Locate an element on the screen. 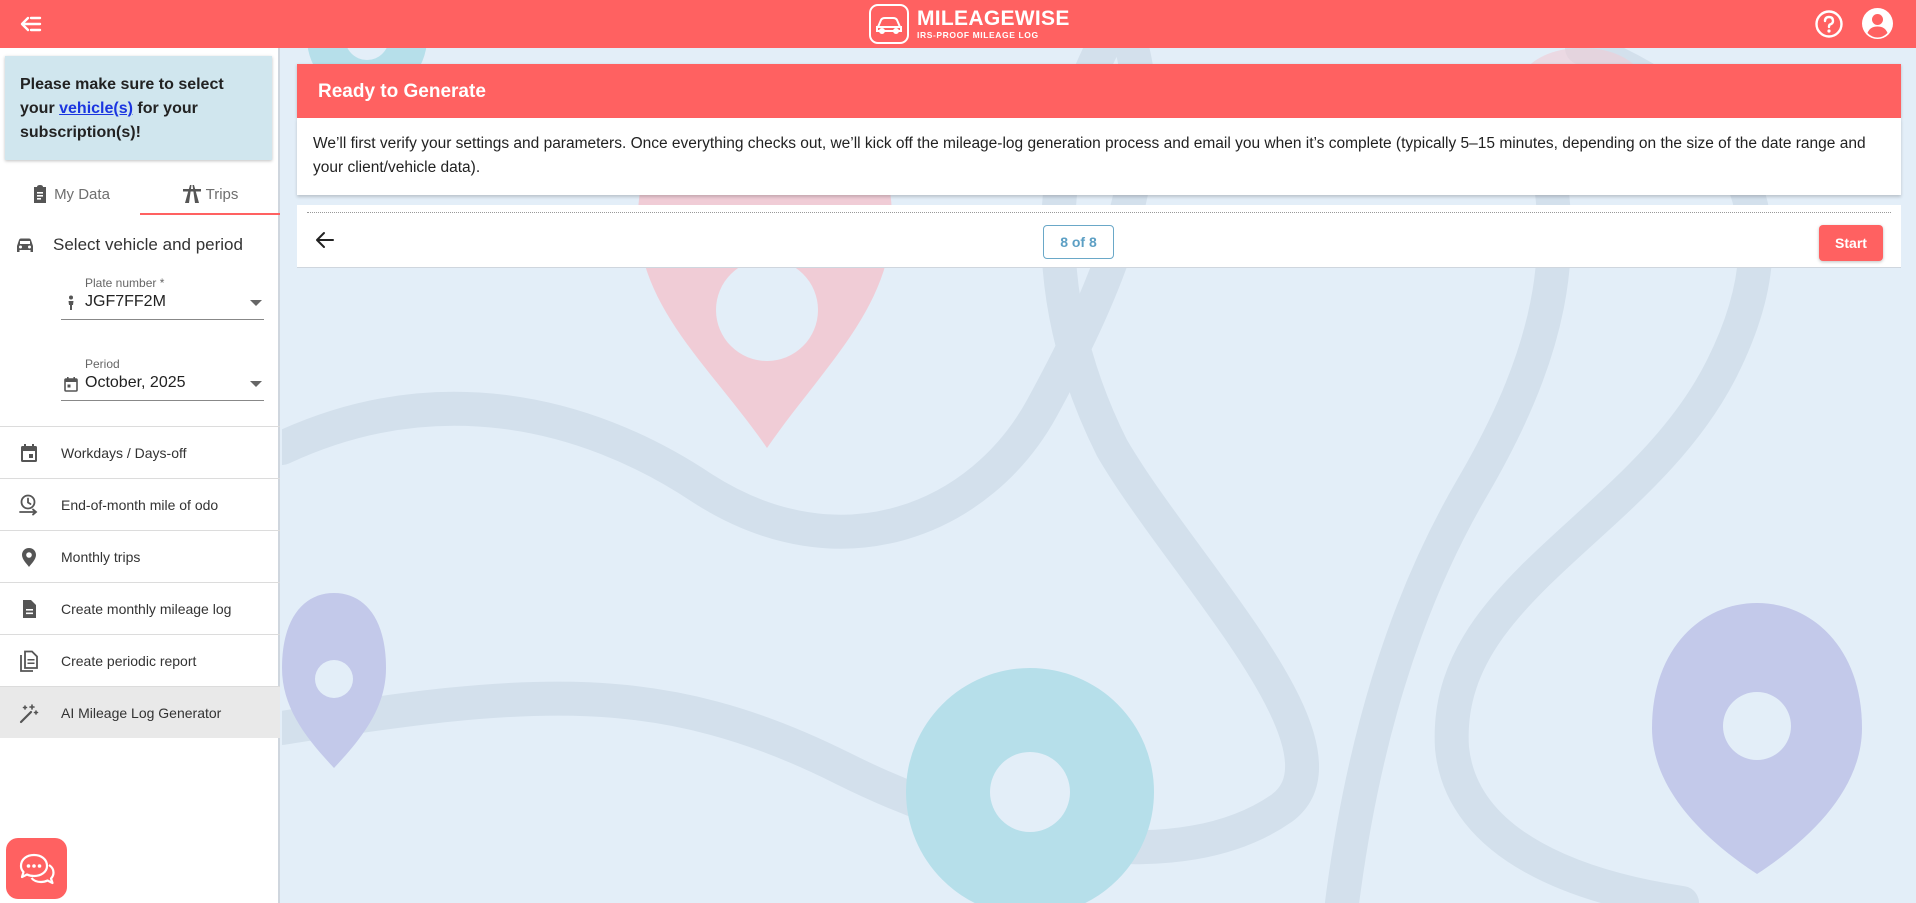 The image size is (1916, 903). magic-wand-icon is located at coordinates (29, 713).